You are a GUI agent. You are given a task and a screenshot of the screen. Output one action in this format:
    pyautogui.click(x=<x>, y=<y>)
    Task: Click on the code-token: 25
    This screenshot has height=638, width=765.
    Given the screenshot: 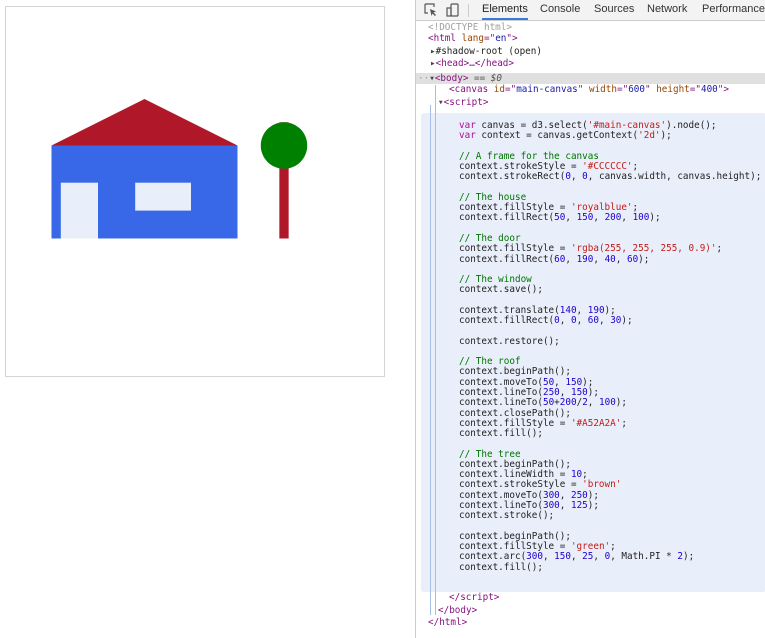 What is the action you would take?
    pyautogui.click(x=588, y=557)
    